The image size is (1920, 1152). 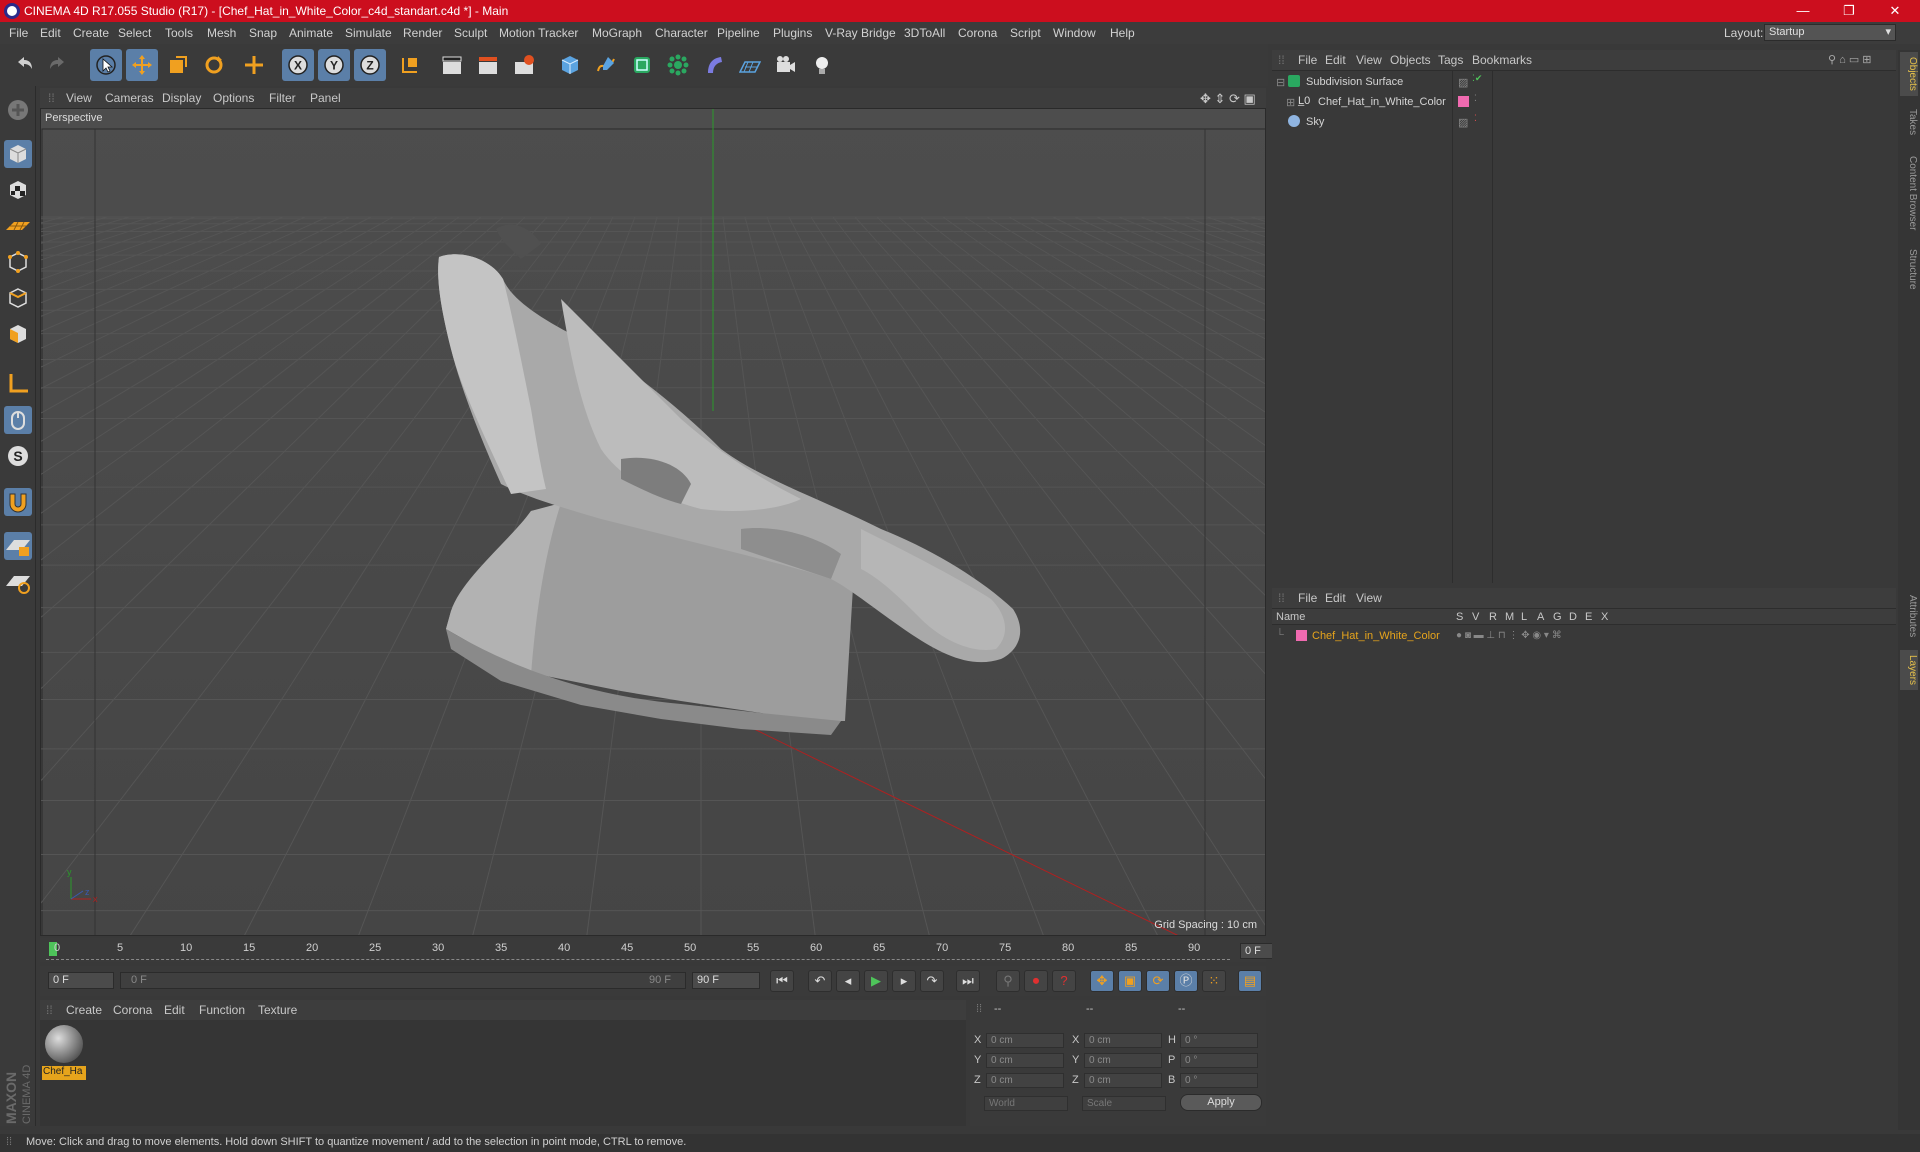 I want to click on col-l: L, so click(x=1524, y=617).